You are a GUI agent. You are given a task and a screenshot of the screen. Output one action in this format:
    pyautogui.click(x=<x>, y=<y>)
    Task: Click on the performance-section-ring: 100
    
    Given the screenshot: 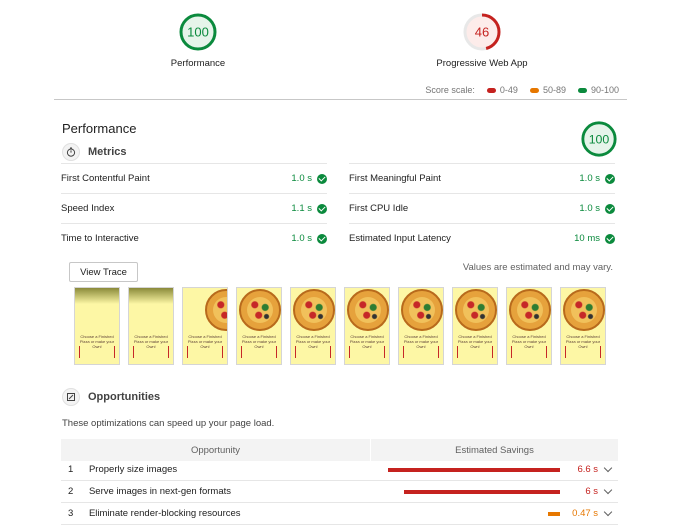 What is the action you would take?
    pyautogui.click(x=599, y=139)
    